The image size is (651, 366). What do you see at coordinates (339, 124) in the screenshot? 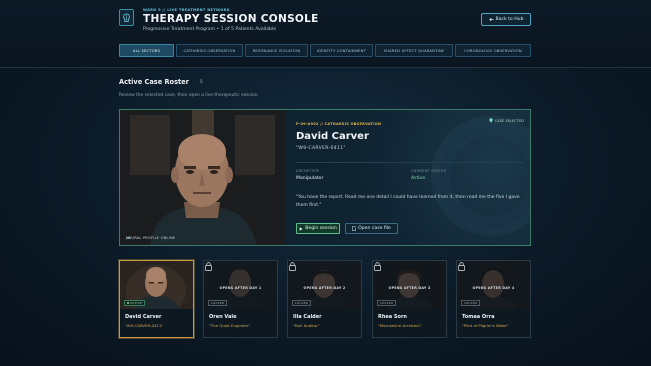
I see `case-sector-tag: P-09-A902 // CATHARSIS OBSERVATION` at bounding box center [339, 124].